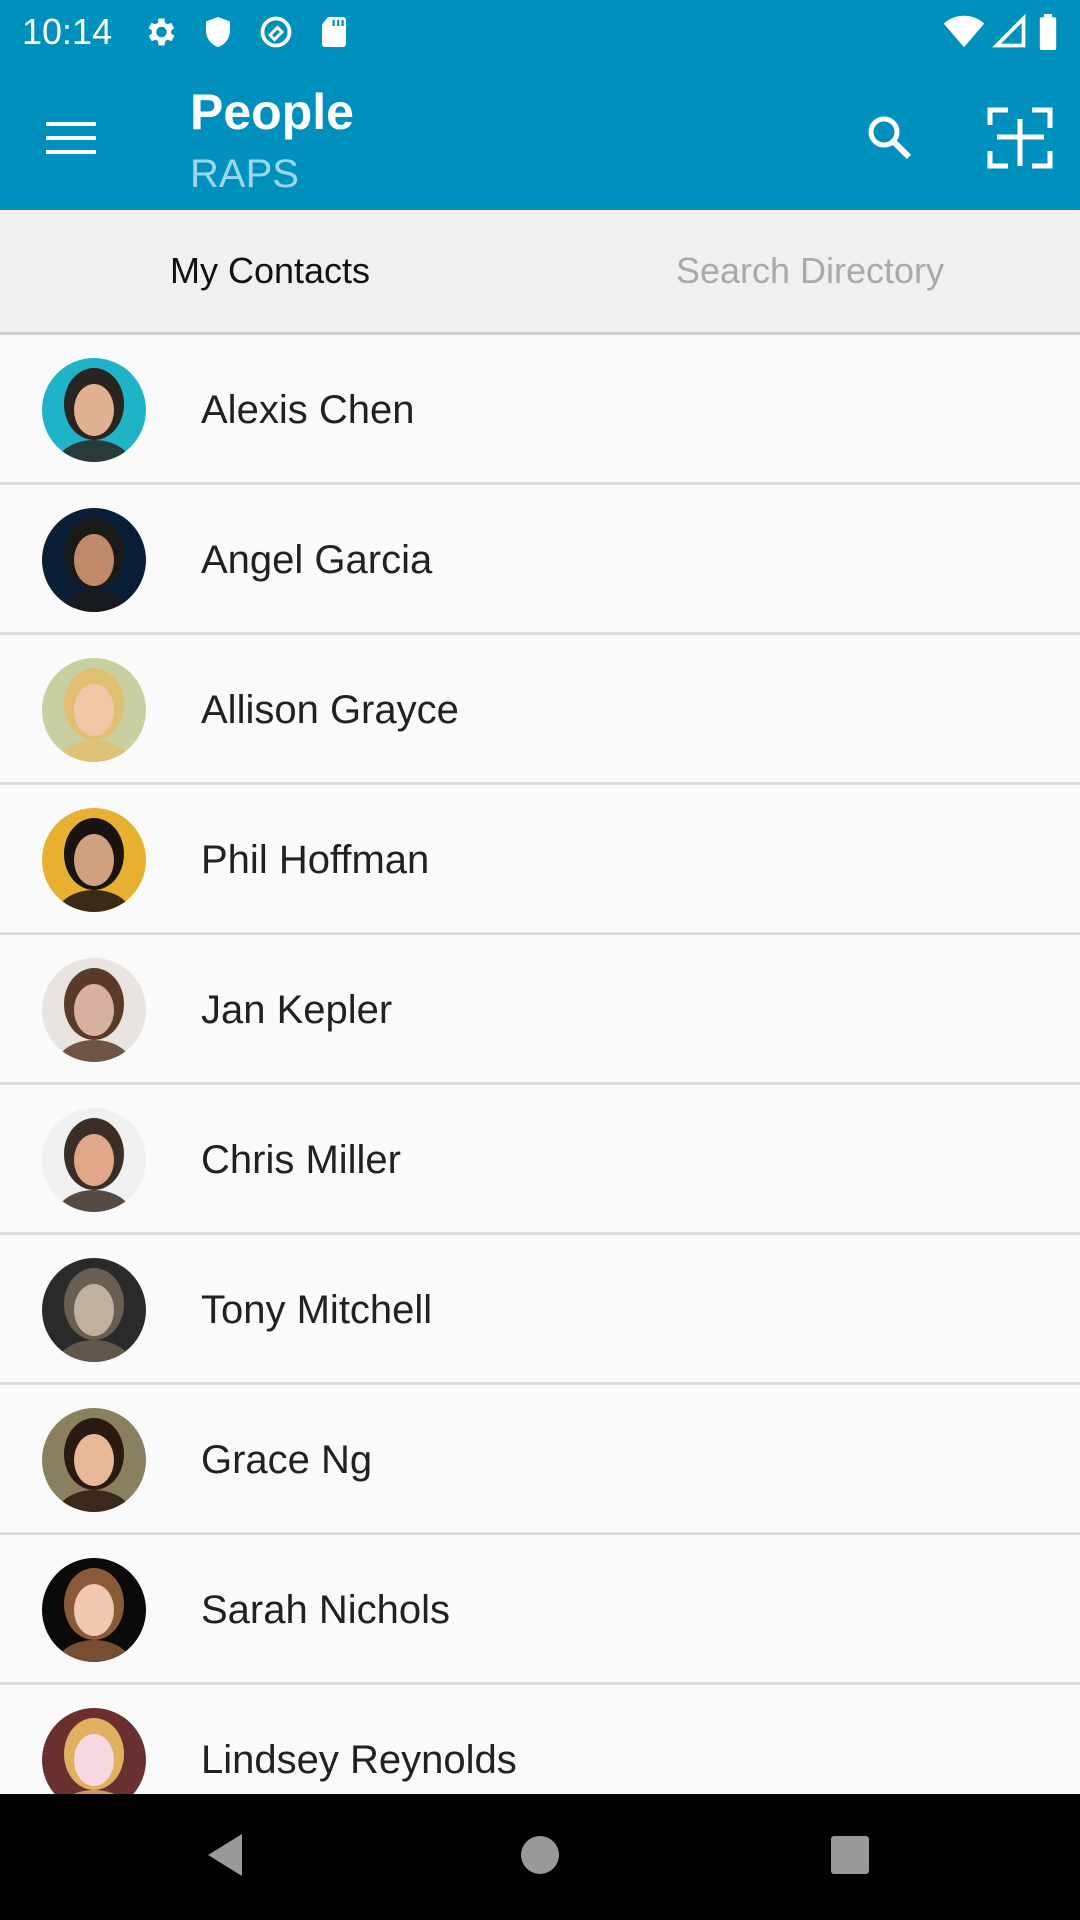  Describe the element at coordinates (1048, 32) in the screenshot. I see `battery-icon` at that location.